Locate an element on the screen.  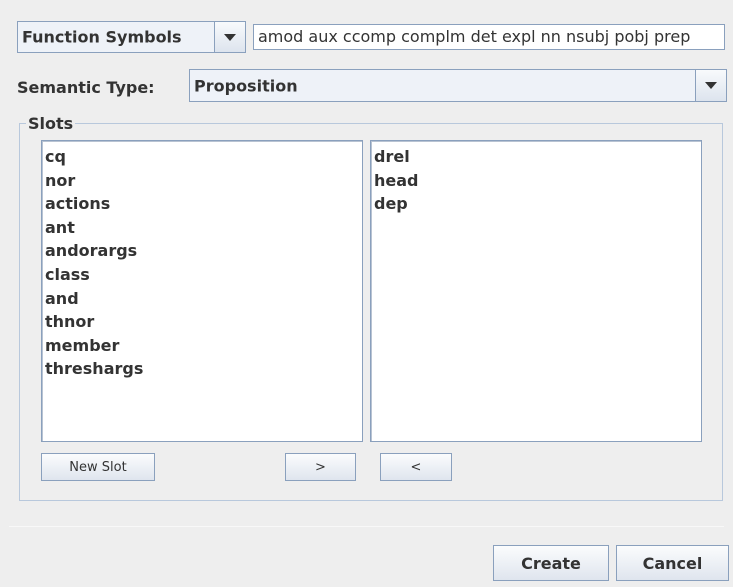
list-item: ant is located at coordinates (203, 228).